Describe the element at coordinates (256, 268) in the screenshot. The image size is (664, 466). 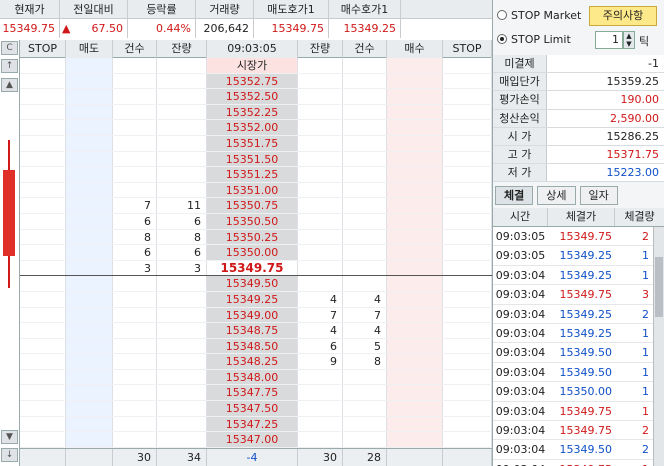
I see `book-row: 3 3 15349.75` at that location.